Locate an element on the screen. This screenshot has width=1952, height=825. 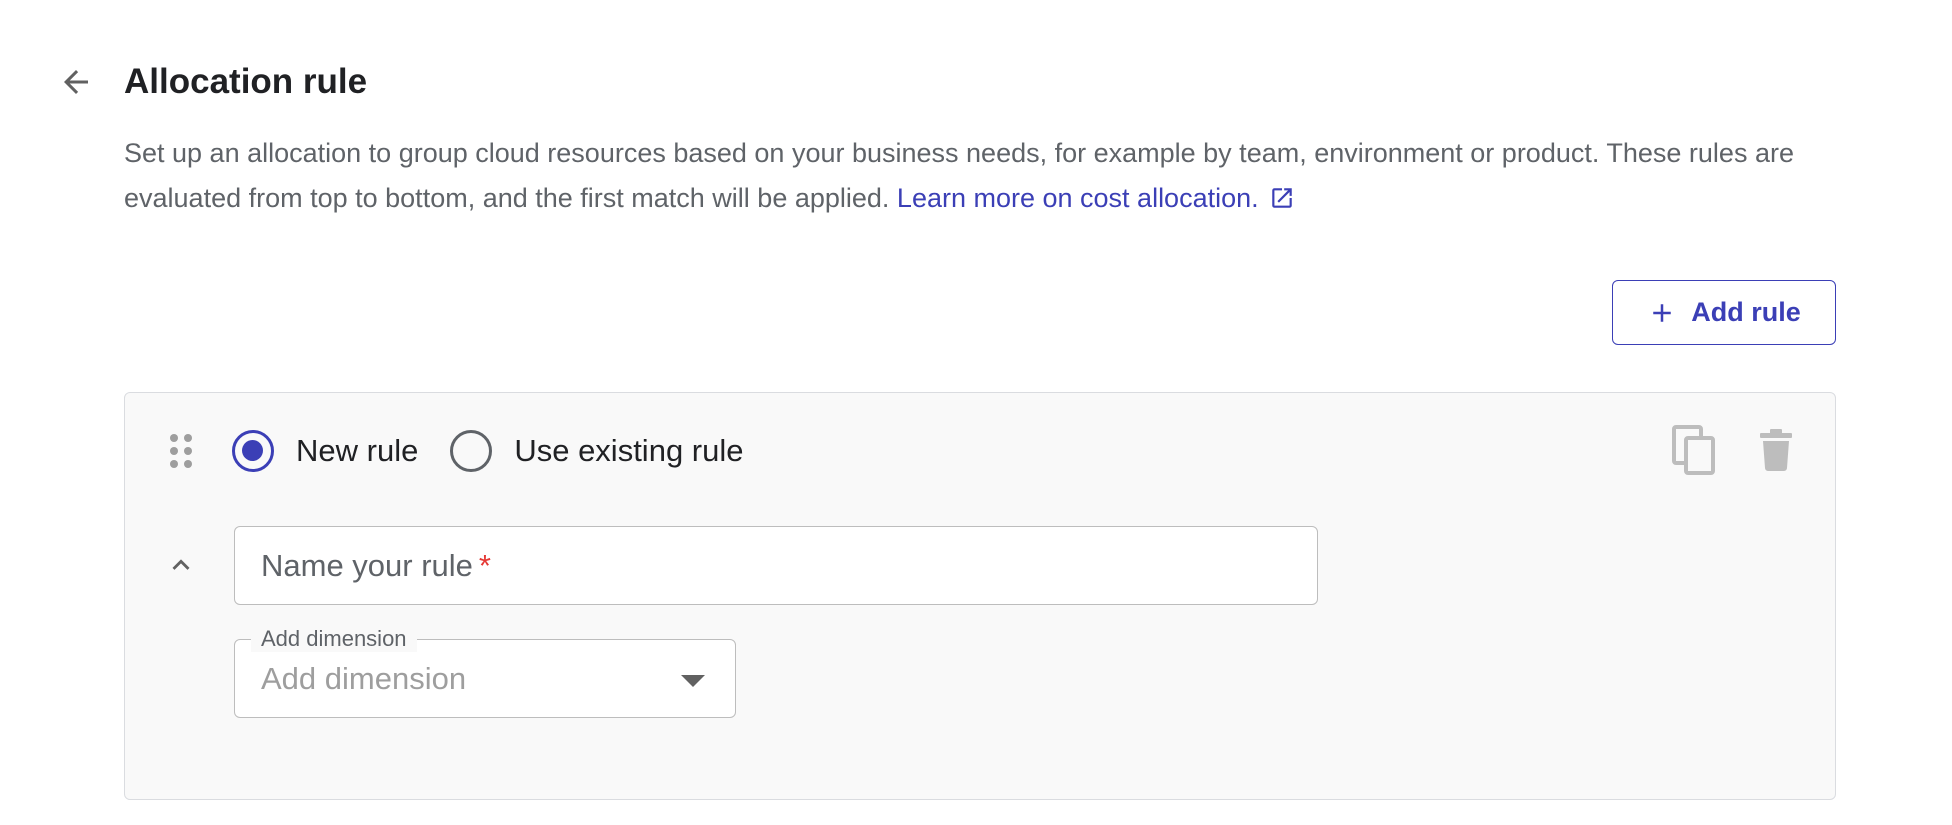
back-button is located at coordinates (76, 82).